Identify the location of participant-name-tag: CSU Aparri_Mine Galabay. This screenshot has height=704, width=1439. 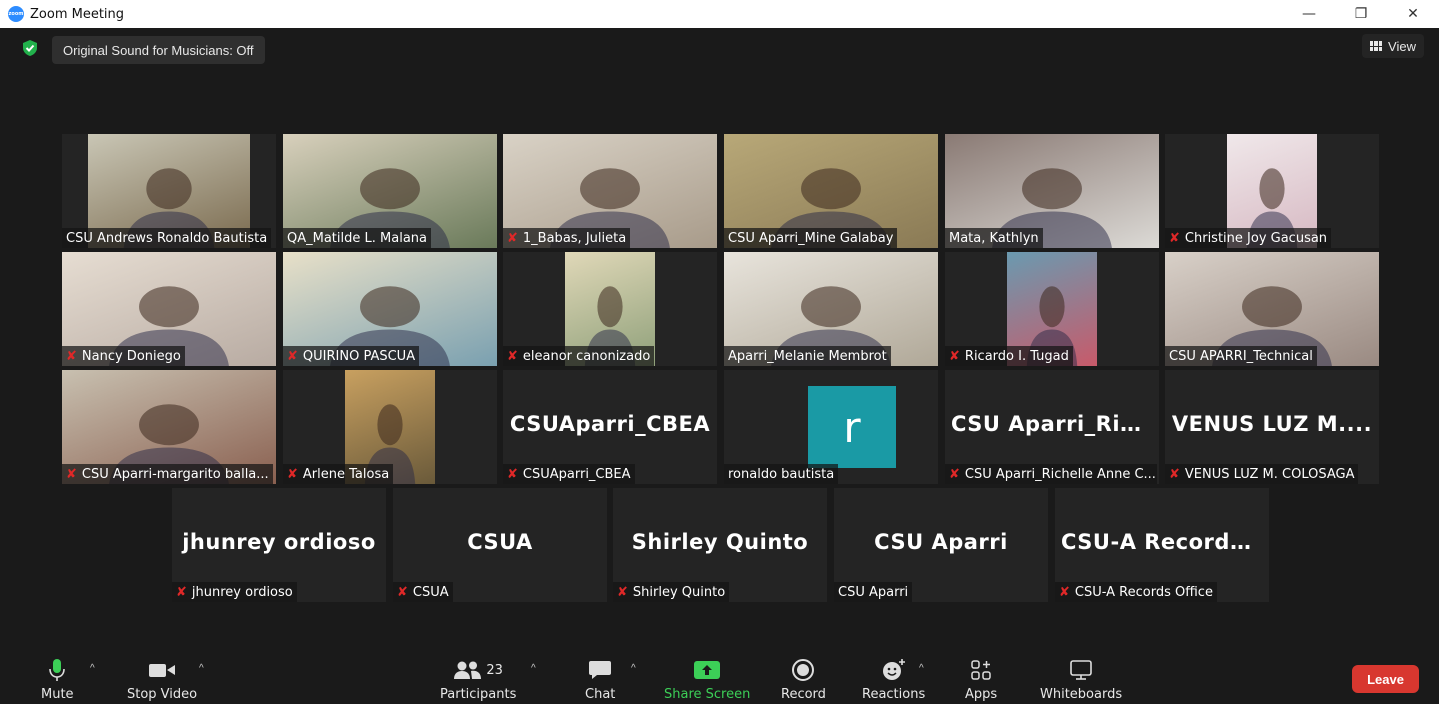
(811, 238).